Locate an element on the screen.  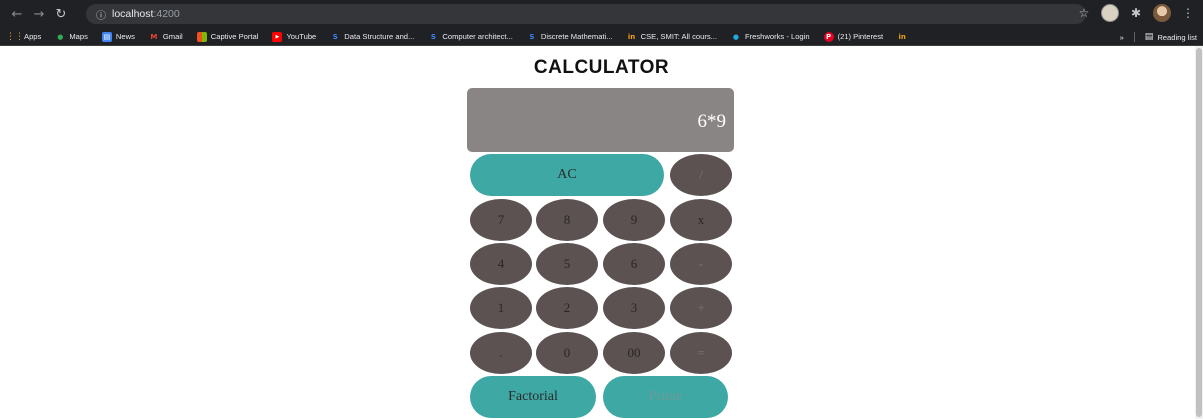
bookmark-captive-portal: Captive Portal is located at coordinates (227, 36).